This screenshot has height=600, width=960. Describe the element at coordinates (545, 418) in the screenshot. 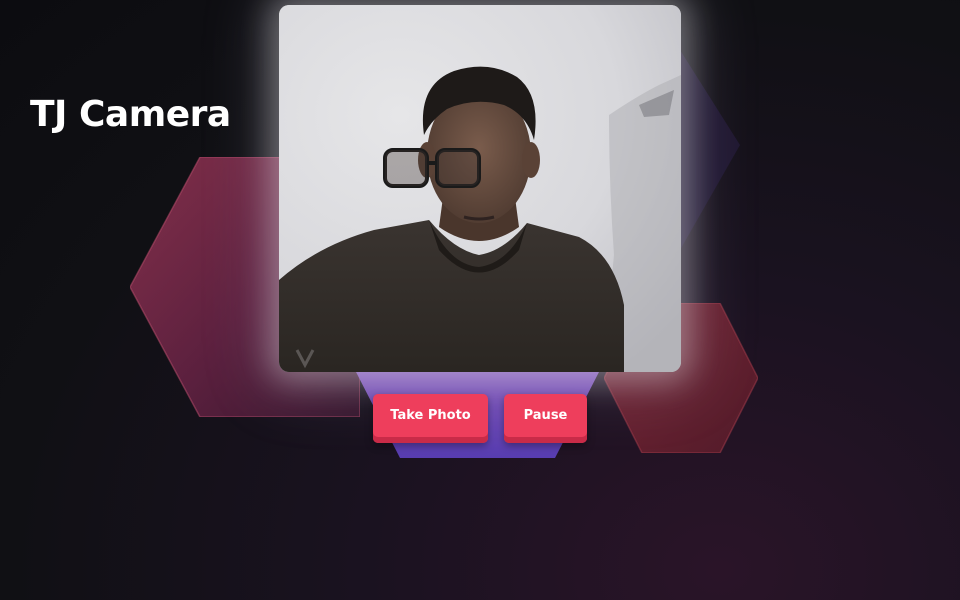

I see `pause-button: Pause` at that location.